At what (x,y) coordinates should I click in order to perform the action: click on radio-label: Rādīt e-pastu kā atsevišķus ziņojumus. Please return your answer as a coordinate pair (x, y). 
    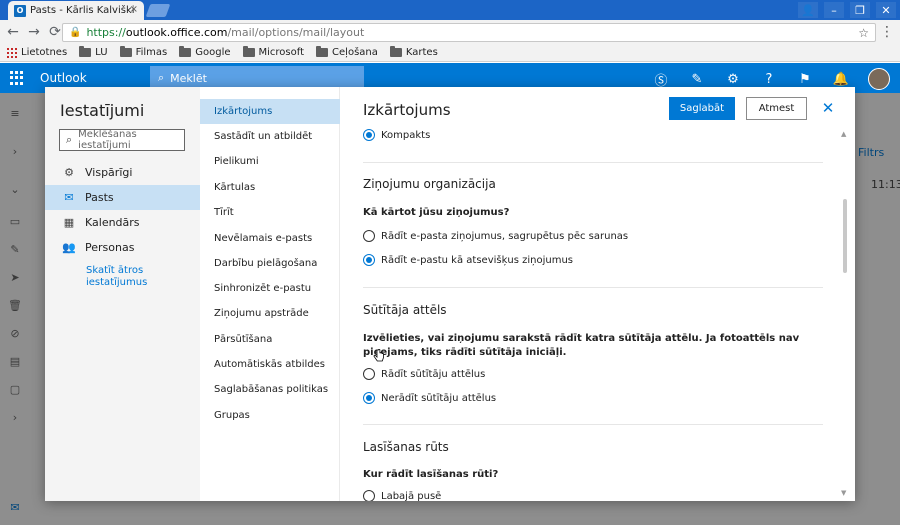
    Looking at the image, I should click on (477, 260).